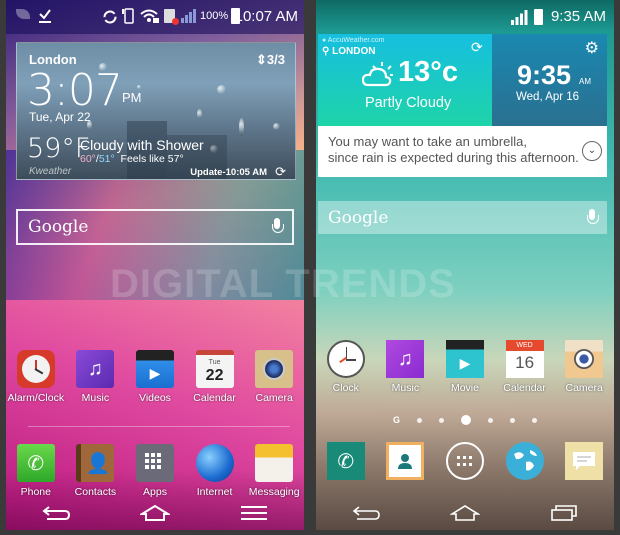 The image size is (620, 535). I want to click on clock-panel: ⚙ 9:35 AM Wed, Apr 16, so click(549, 80).